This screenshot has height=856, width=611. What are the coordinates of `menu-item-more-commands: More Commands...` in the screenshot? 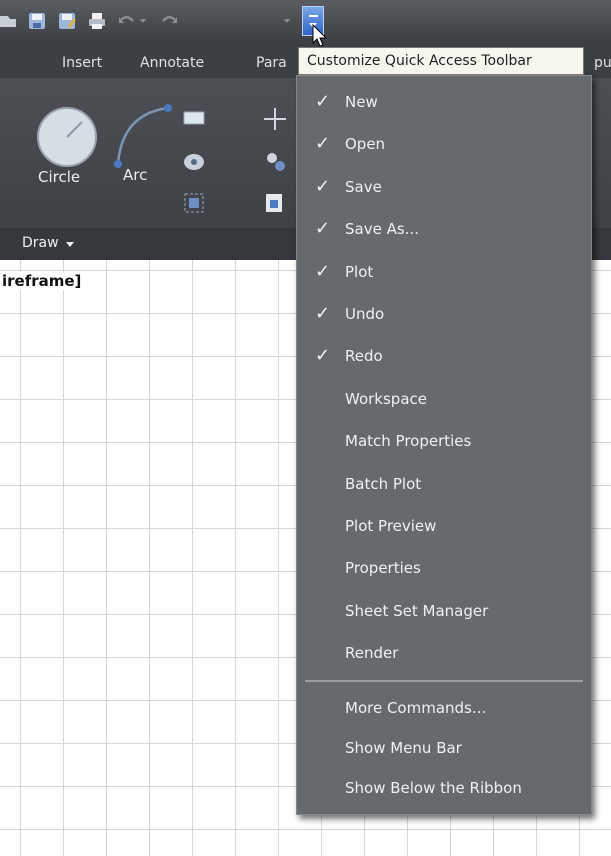 It's located at (444, 709).